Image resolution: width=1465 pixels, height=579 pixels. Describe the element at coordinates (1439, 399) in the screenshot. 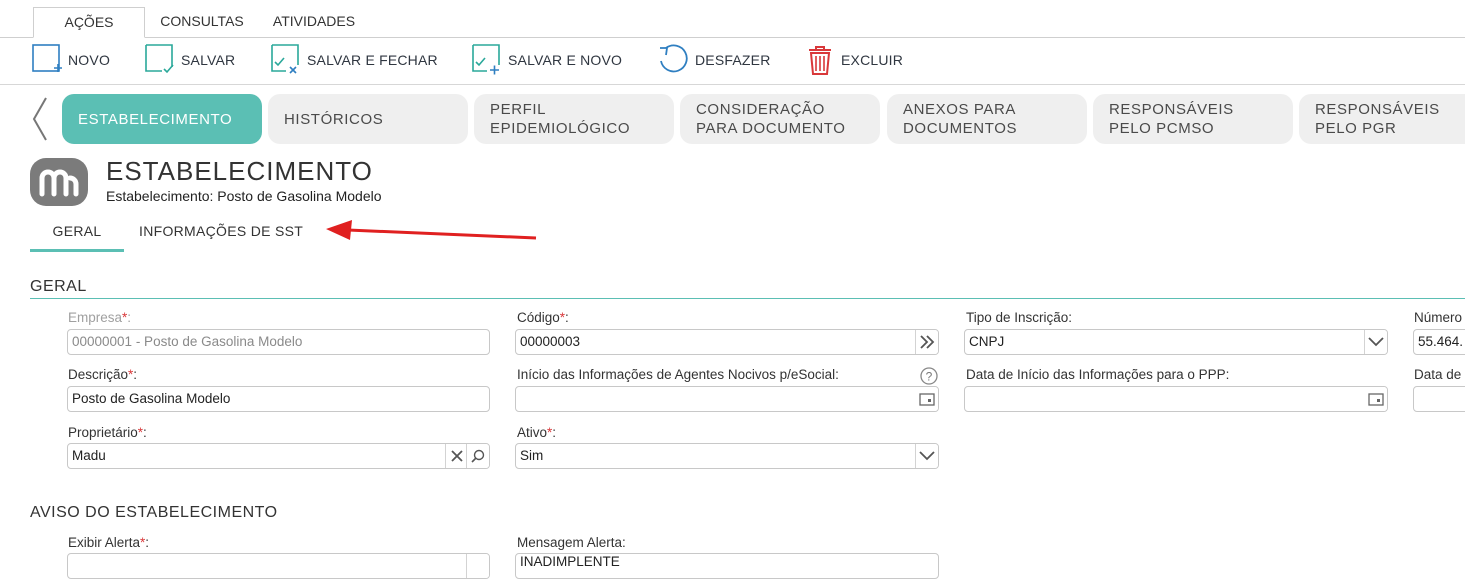

I see `data-de-field` at that location.